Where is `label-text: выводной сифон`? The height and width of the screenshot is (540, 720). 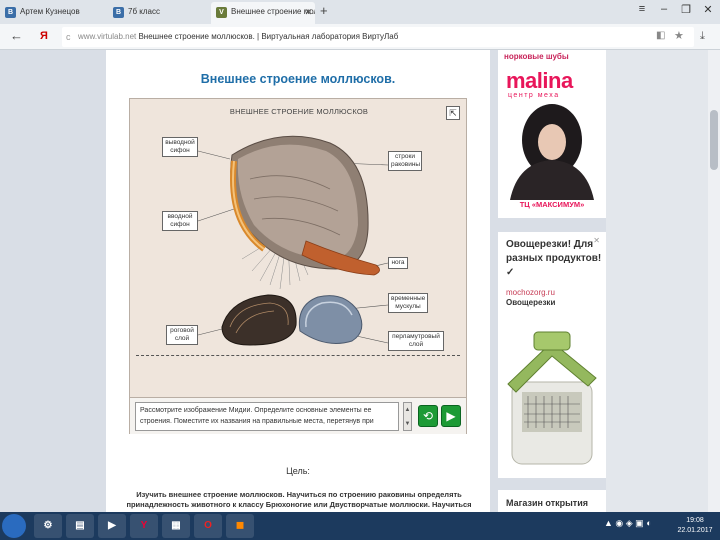
label-text: выводной сифон is located at coordinates (180, 146).